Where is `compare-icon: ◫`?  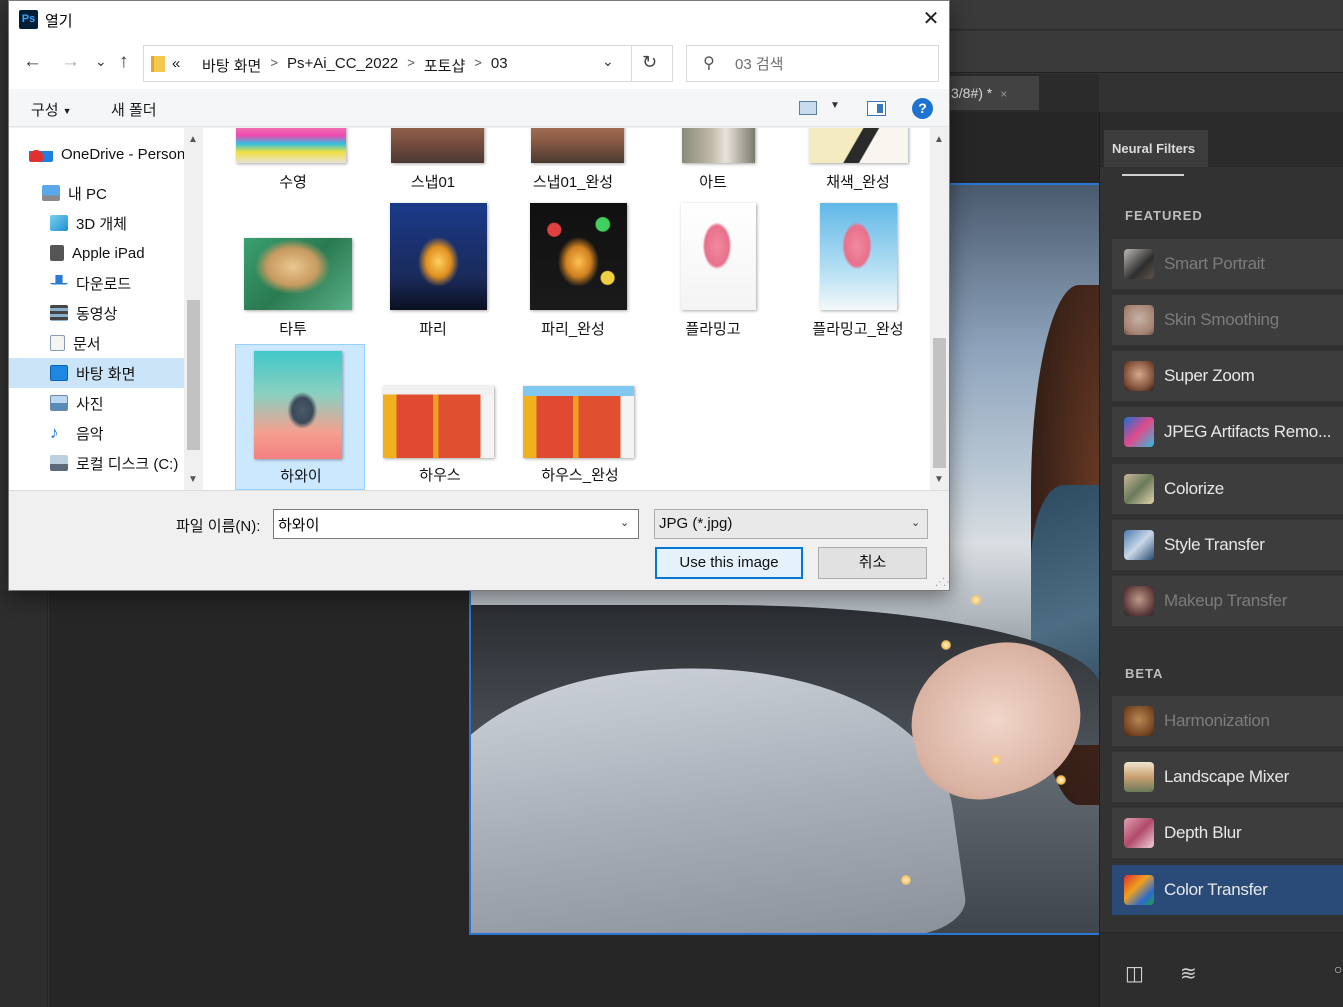
compare-icon: ◫ is located at coordinates (1134, 973).